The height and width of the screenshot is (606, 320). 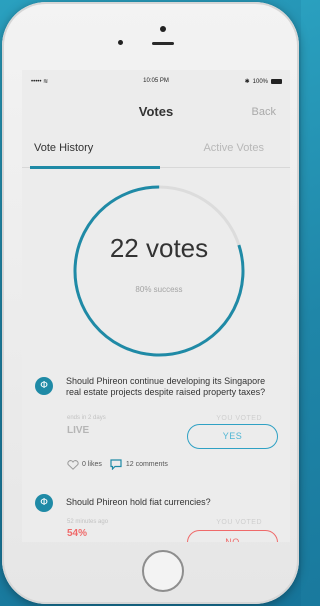 I want to click on vote-question: Should Phireon hold fiat currencies?, so click(x=138, y=502).